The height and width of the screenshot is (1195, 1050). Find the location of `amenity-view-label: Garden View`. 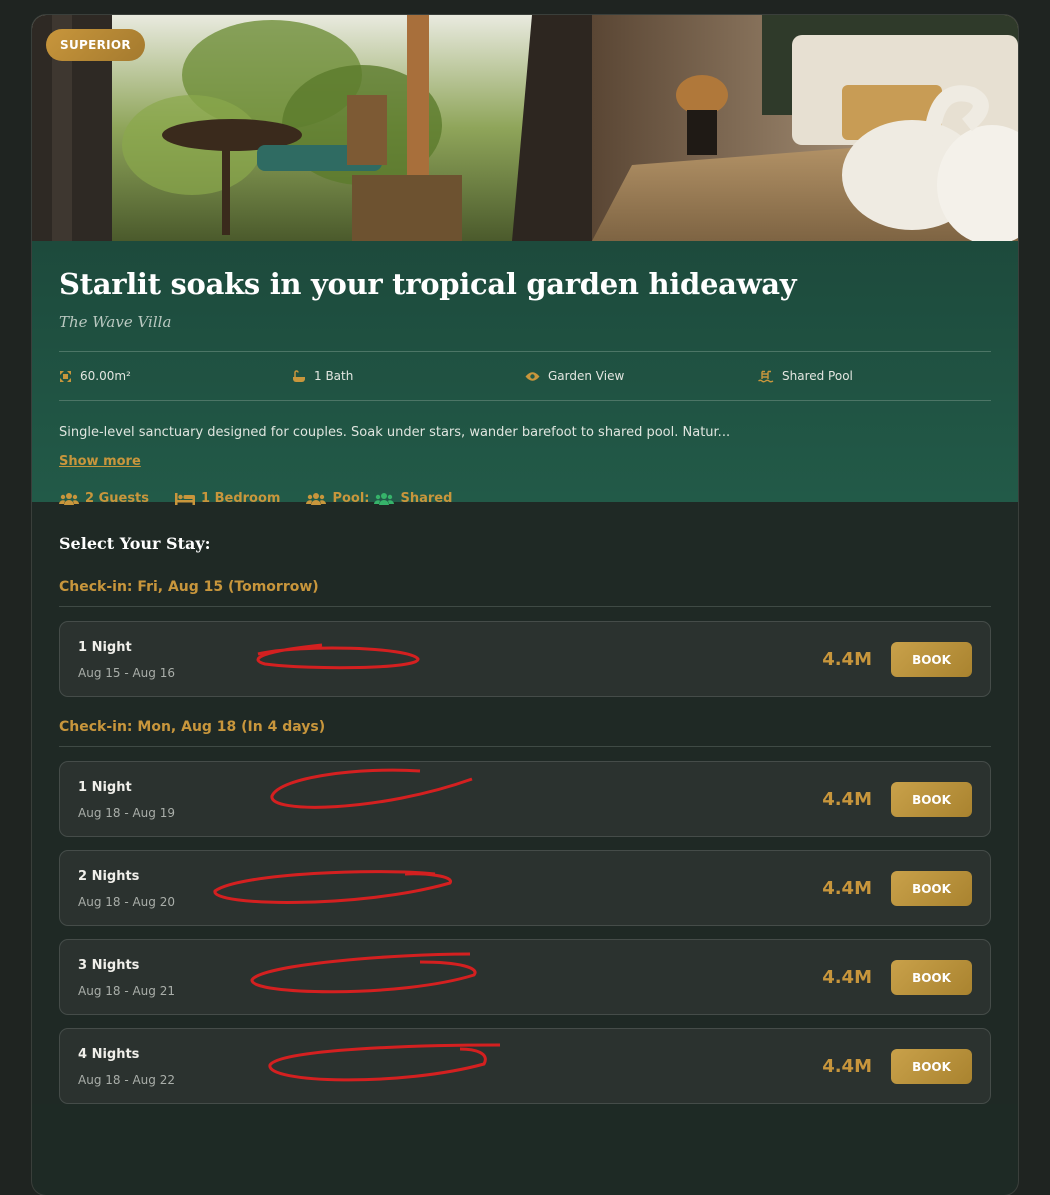

amenity-view-label: Garden View is located at coordinates (586, 376).